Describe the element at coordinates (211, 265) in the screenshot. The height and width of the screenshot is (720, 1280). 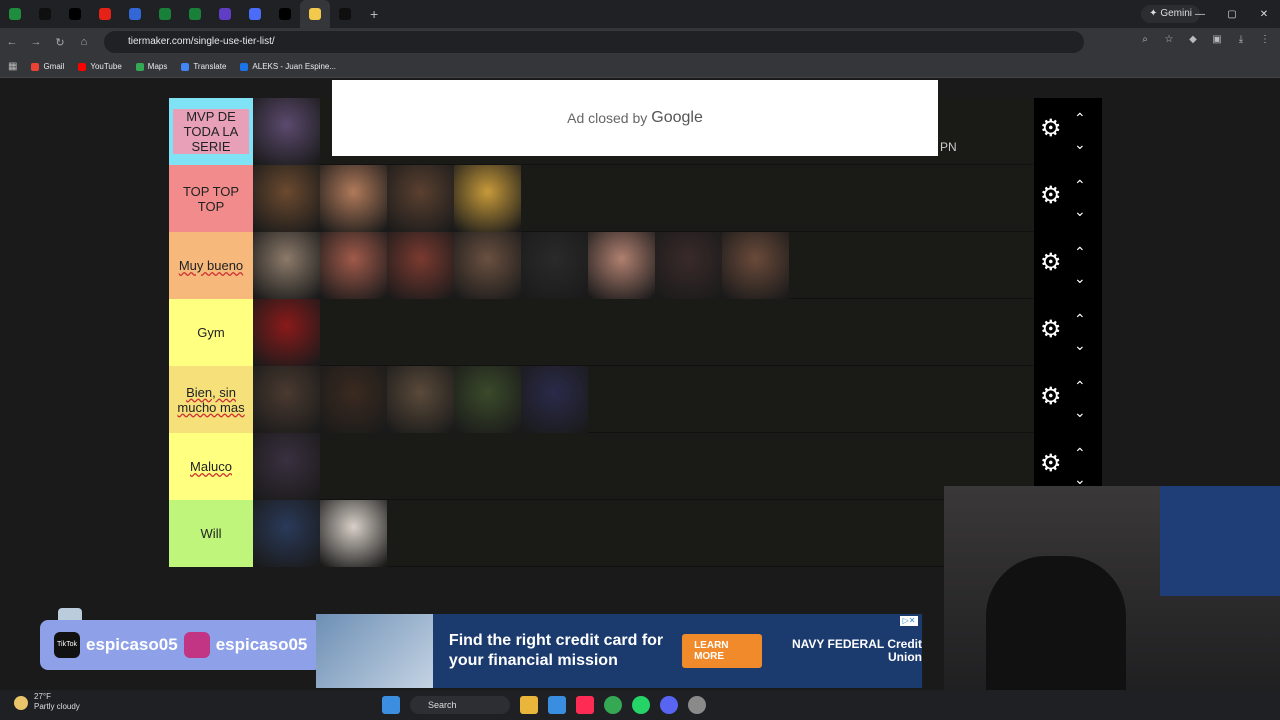
I see `tier-label: Muy bueno` at that location.